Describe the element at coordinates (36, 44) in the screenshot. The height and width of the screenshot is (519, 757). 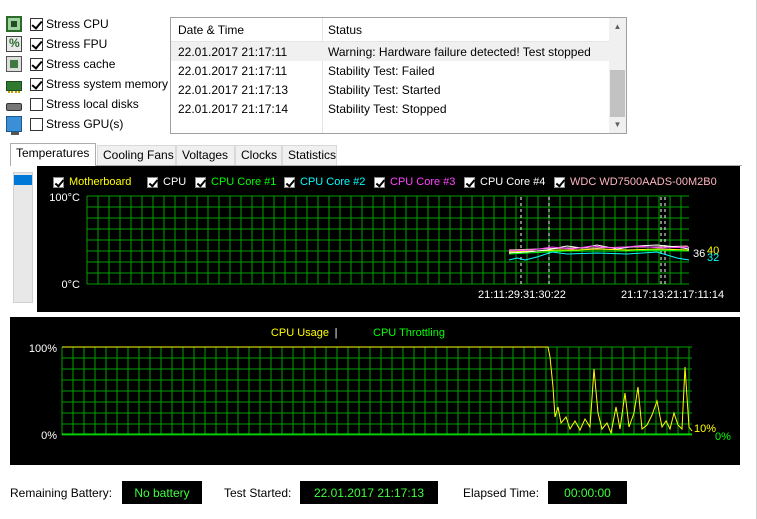
I see `stress-fpu-checkbox` at that location.